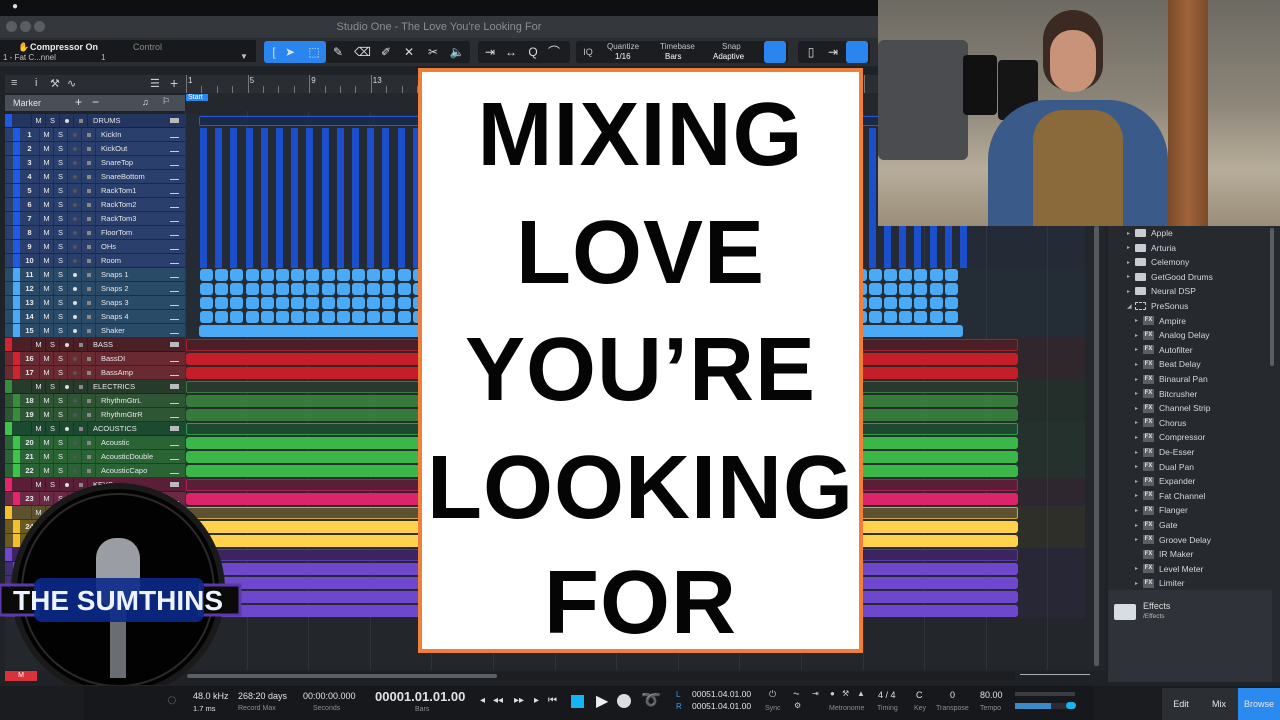 The image size is (1280, 720). Describe the element at coordinates (133, 246) in the screenshot. I see `track-name: OHs` at that location.